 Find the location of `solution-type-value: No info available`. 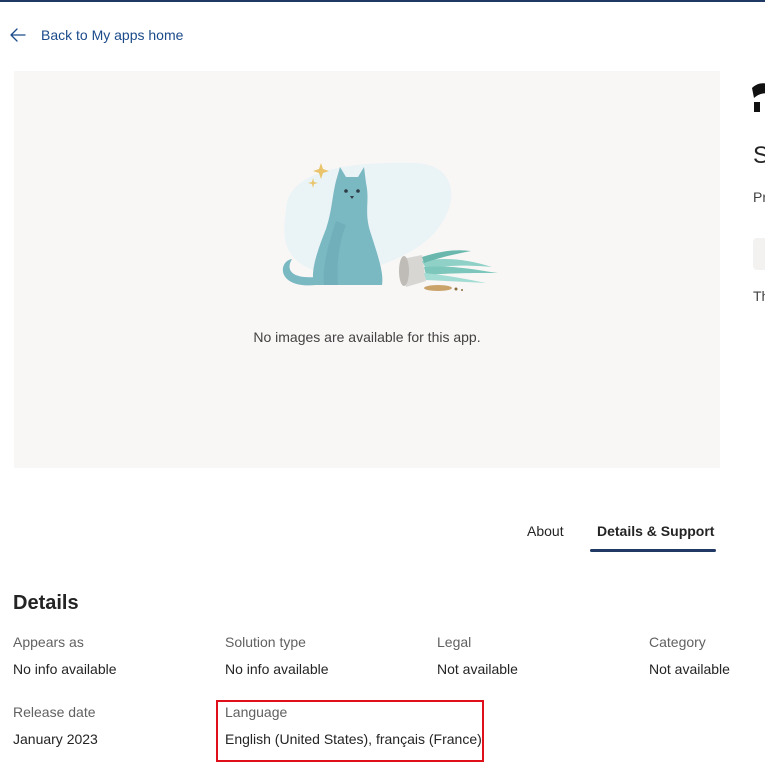

solution-type-value: No info available is located at coordinates (277, 669).